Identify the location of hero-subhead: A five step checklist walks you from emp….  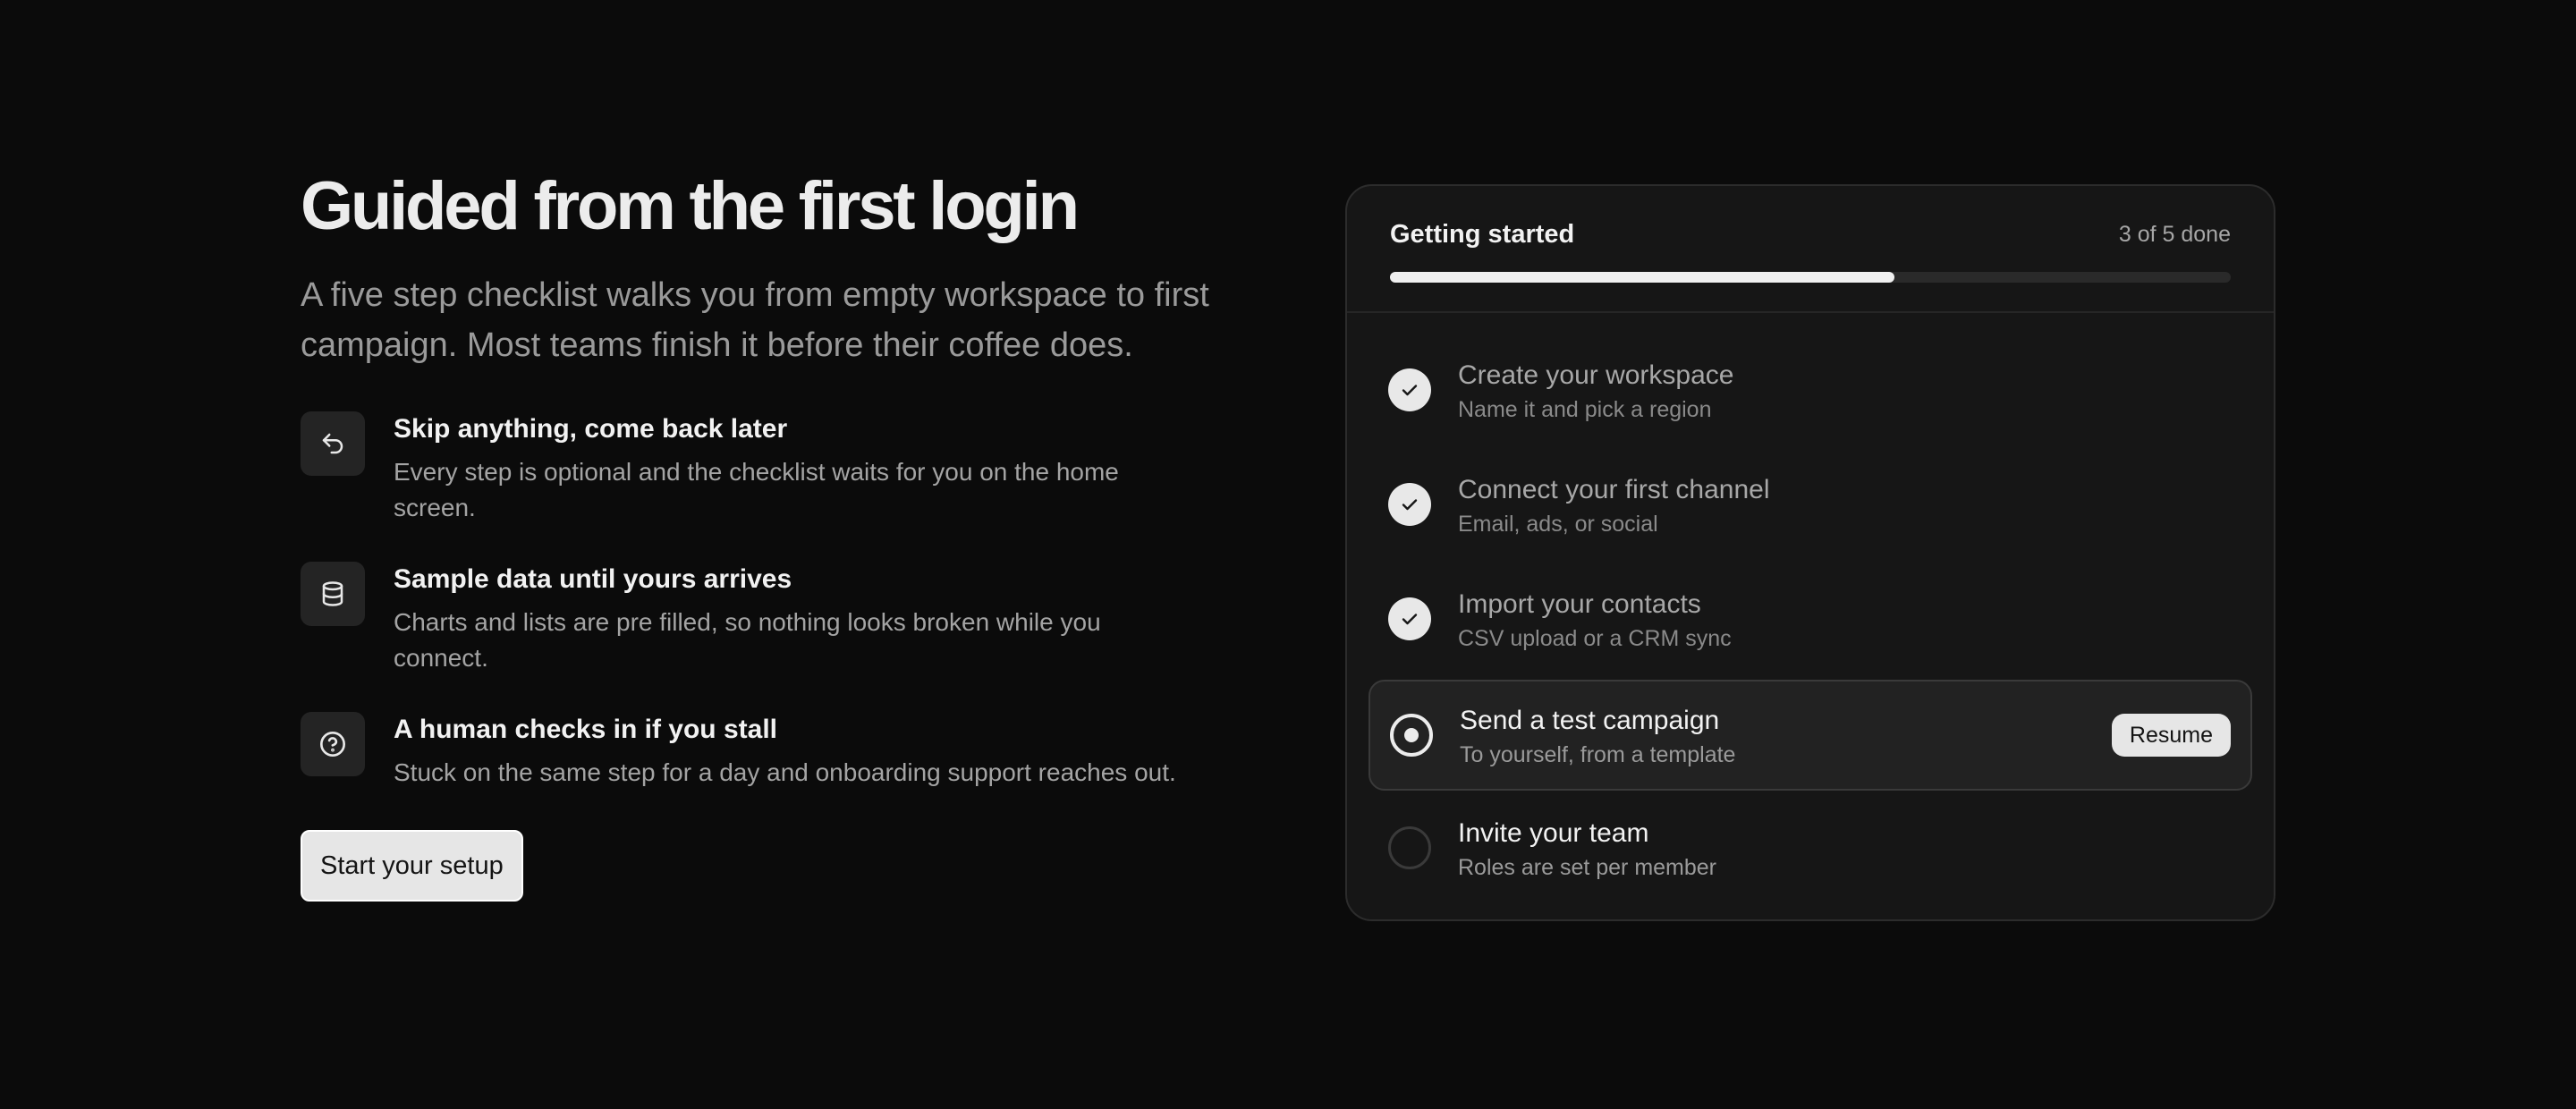
(755, 320).